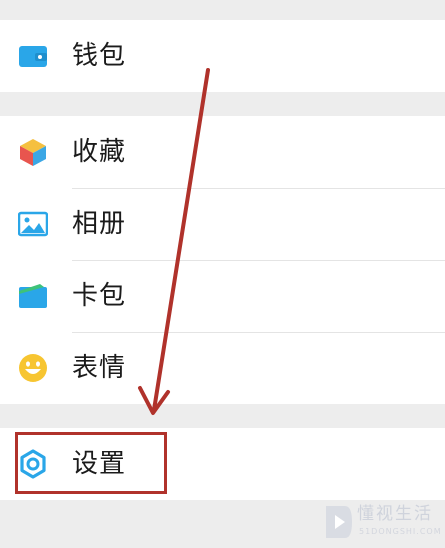  Describe the element at coordinates (339, 522) in the screenshot. I see `watermark-logo-icon` at that location.